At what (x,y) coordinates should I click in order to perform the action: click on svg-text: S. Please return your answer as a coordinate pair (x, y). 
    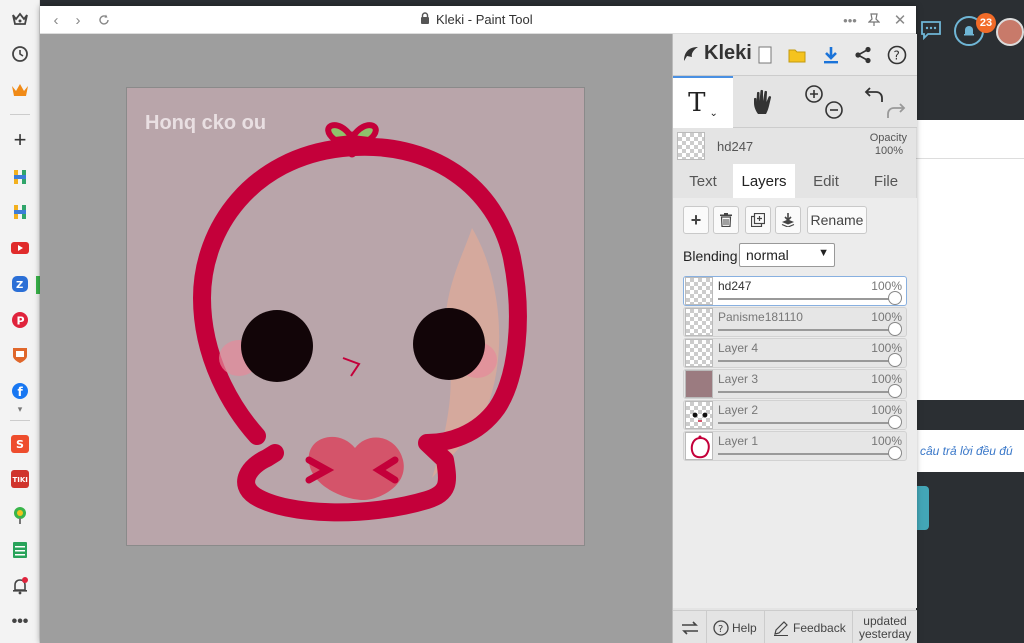
    Looking at the image, I should click on (20, 444).